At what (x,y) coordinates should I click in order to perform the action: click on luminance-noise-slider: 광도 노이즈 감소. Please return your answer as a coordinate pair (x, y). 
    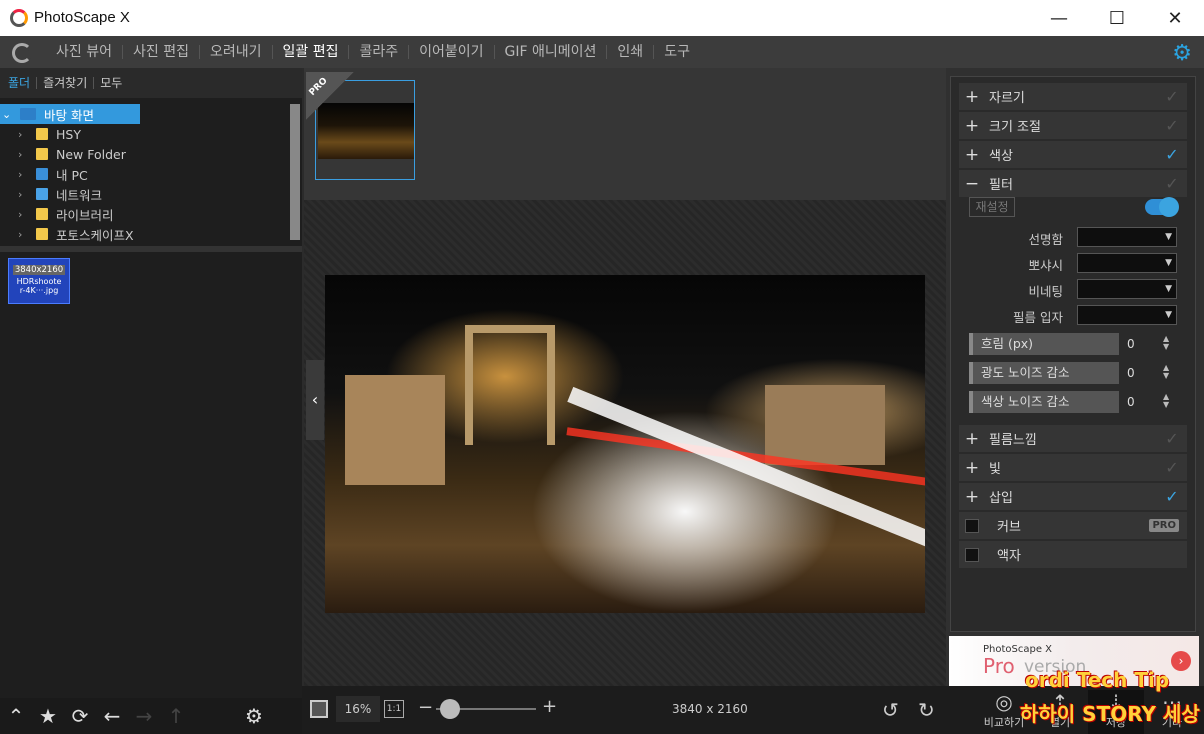
    Looking at the image, I should click on (1044, 373).